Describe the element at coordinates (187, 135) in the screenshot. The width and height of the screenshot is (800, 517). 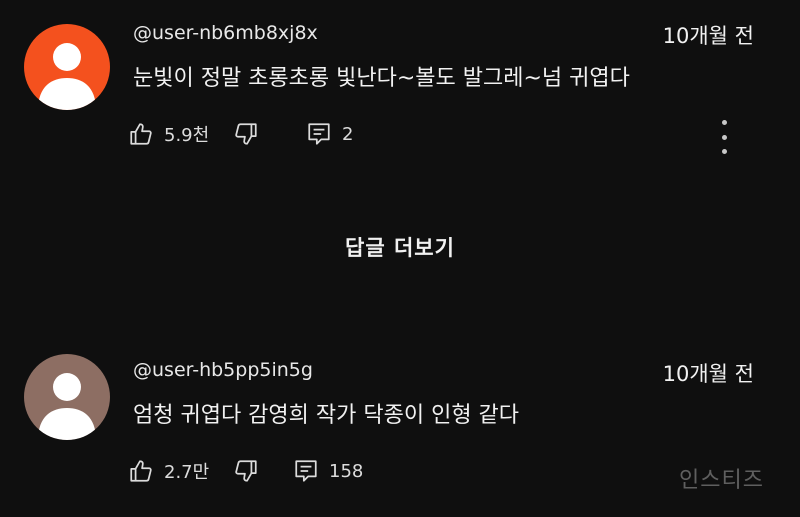
I see `like-count: 5.9천` at that location.